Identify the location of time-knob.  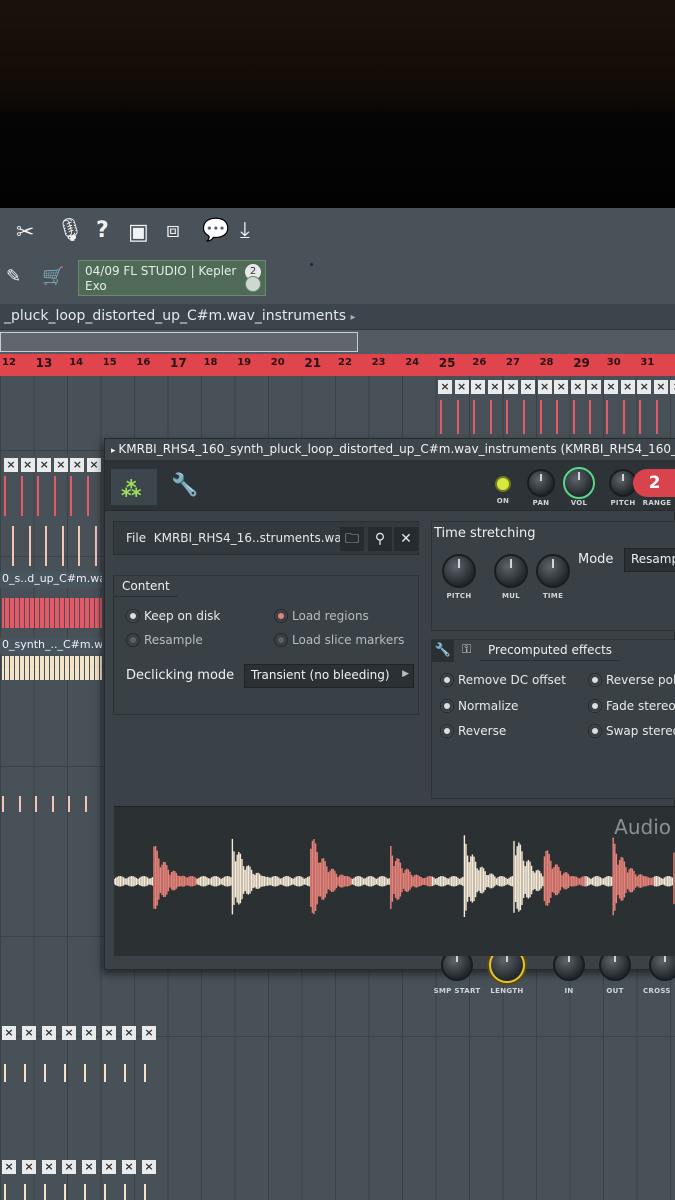
(553, 571).